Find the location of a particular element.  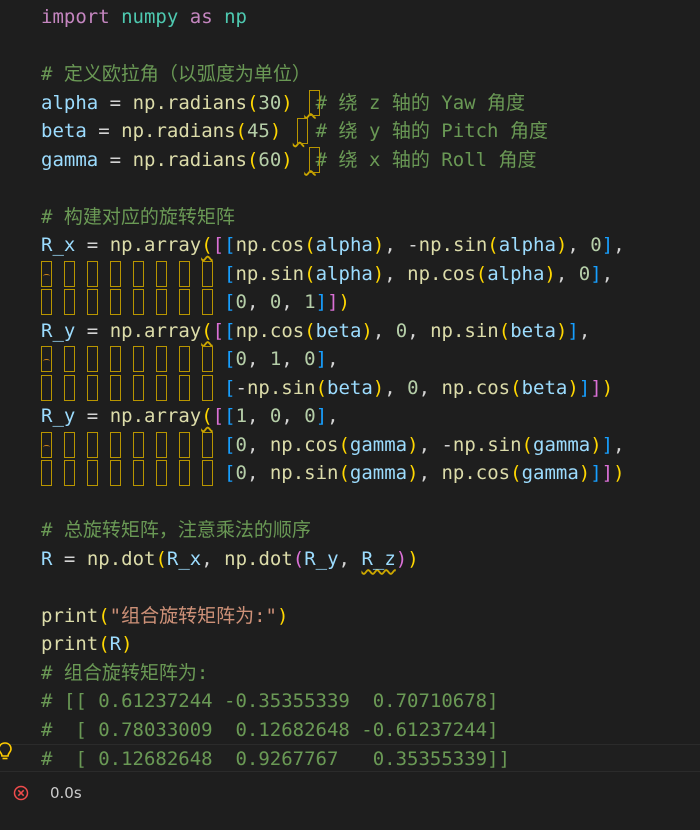

error-circle-icon is located at coordinates (21, 793).